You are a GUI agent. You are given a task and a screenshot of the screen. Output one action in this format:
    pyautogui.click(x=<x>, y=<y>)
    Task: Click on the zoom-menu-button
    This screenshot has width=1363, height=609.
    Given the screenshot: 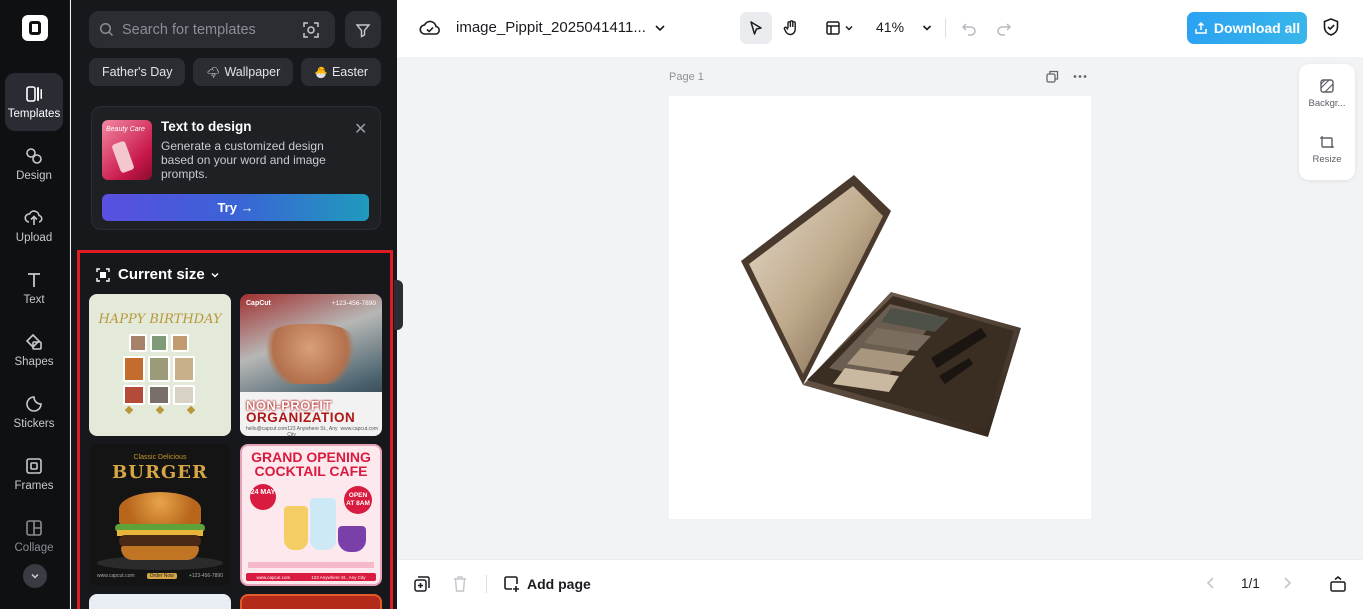 What is the action you would take?
    pyautogui.click(x=927, y=28)
    